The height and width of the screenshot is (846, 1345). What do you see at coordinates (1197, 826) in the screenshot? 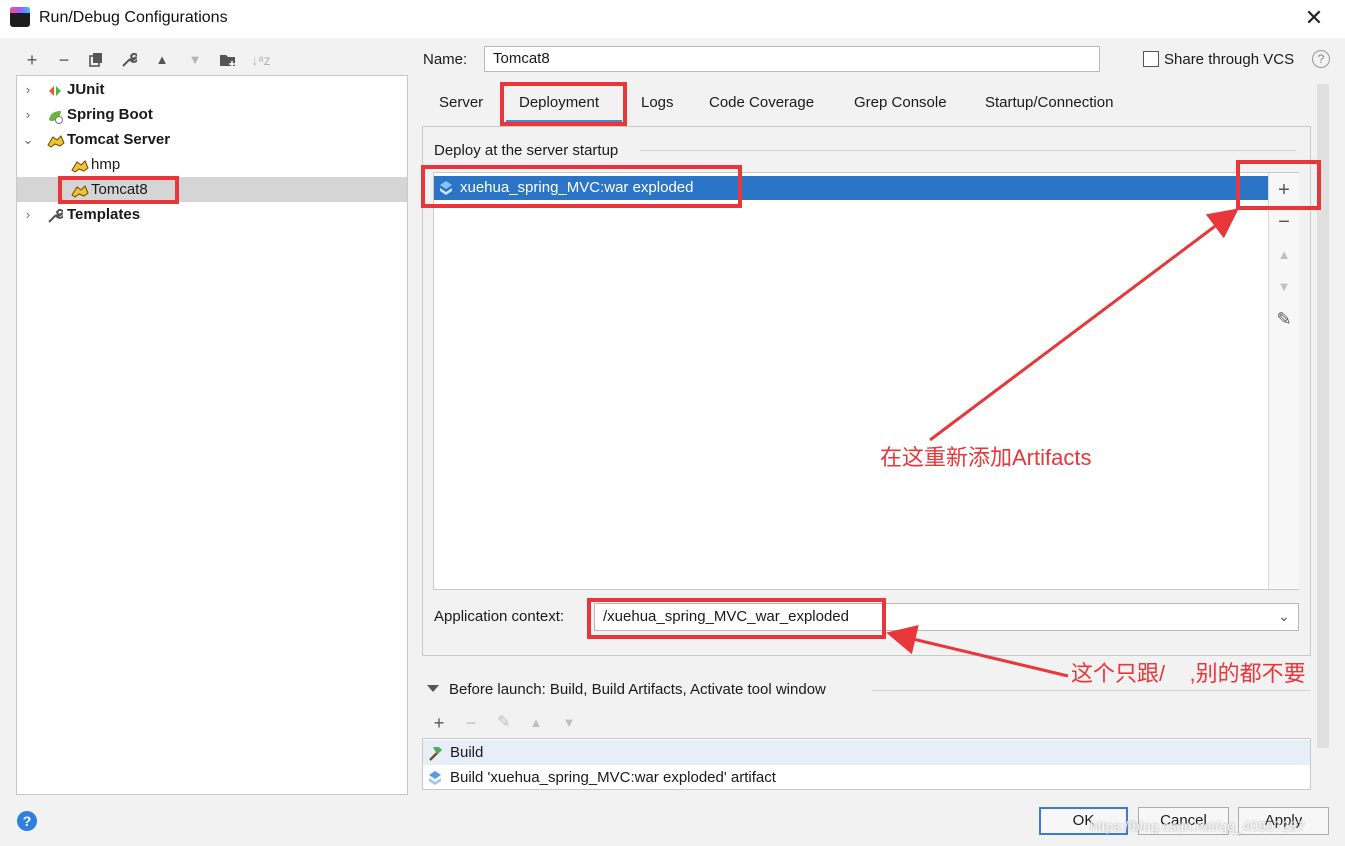
I see `watermark: https://blog.csdn.net/qq_40907287` at bounding box center [1197, 826].